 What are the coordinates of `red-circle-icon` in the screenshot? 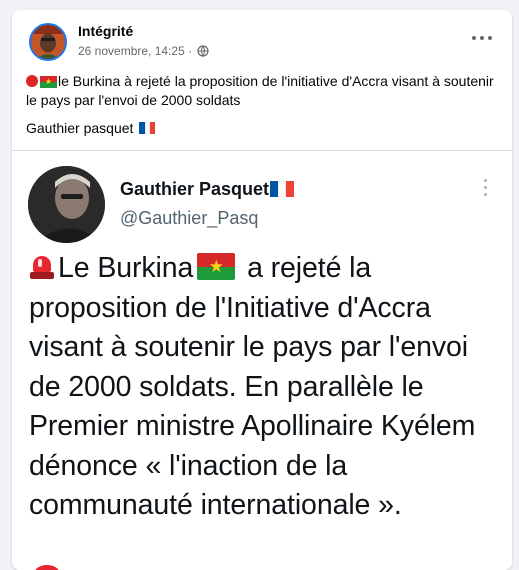 It's located at (32, 81).